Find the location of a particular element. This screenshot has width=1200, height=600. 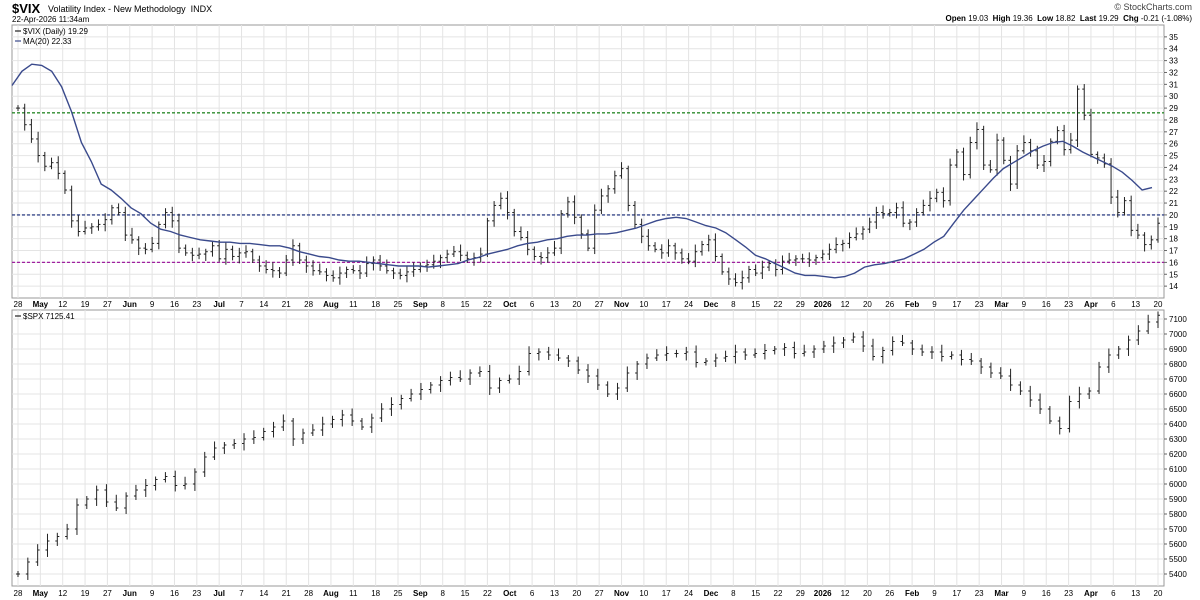

spx-y-tick-label: 6500 is located at coordinates (1178, 409).